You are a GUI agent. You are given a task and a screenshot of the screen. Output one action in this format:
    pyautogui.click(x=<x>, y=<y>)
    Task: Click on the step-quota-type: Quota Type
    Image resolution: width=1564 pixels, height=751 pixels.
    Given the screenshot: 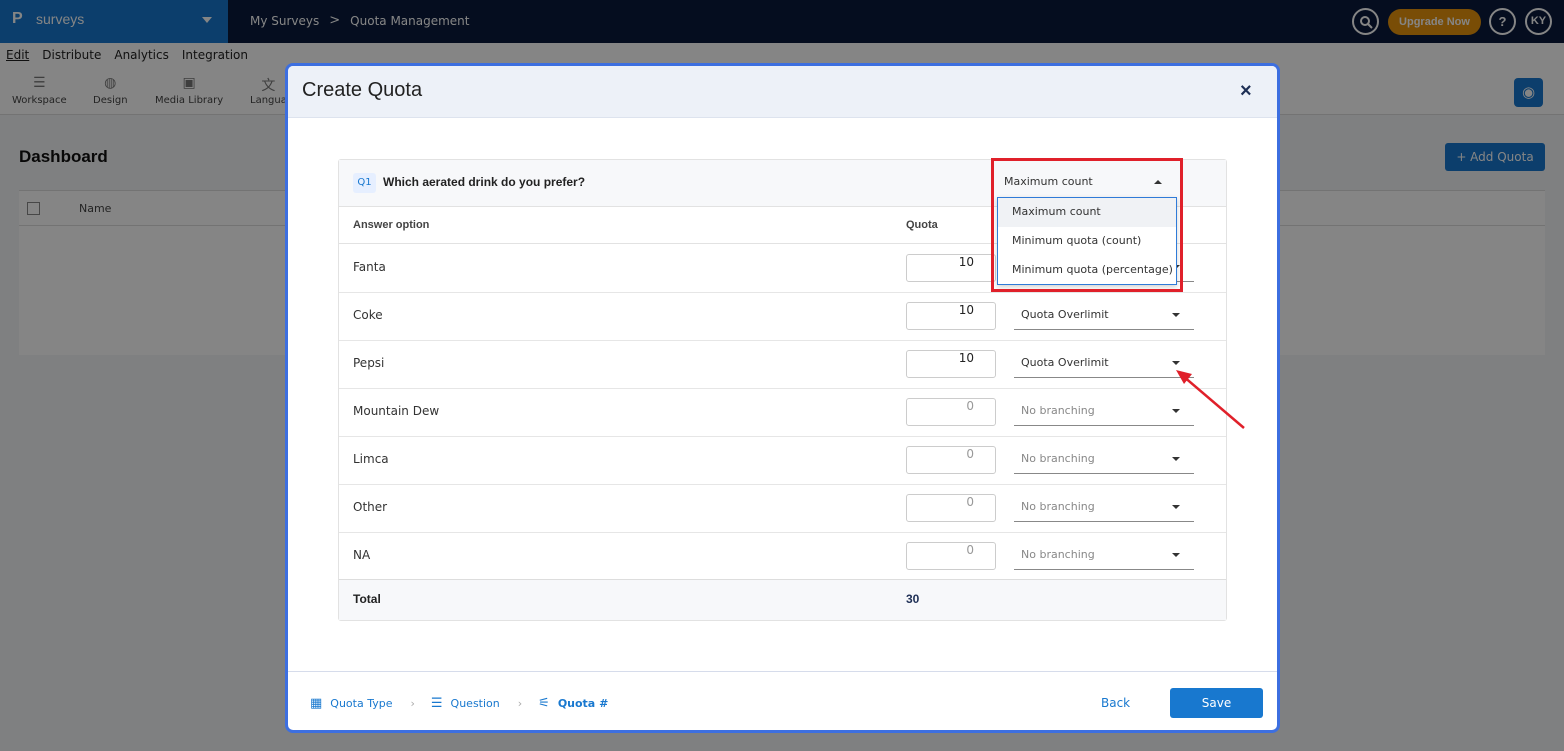 What is the action you would take?
    pyautogui.click(x=361, y=703)
    